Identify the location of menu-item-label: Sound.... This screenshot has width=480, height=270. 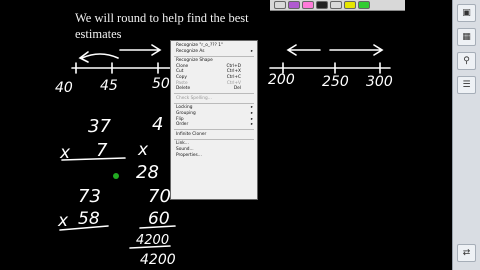
(185, 149).